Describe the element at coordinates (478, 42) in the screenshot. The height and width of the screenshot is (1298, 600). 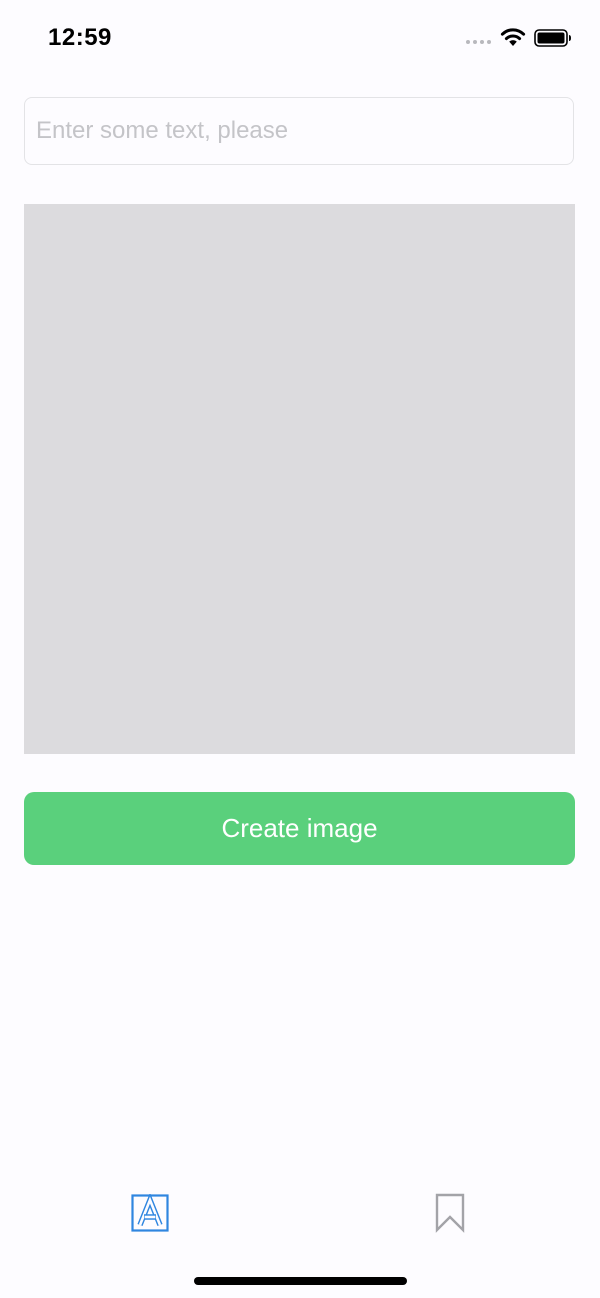
I see `cellular-signal-icon` at that location.